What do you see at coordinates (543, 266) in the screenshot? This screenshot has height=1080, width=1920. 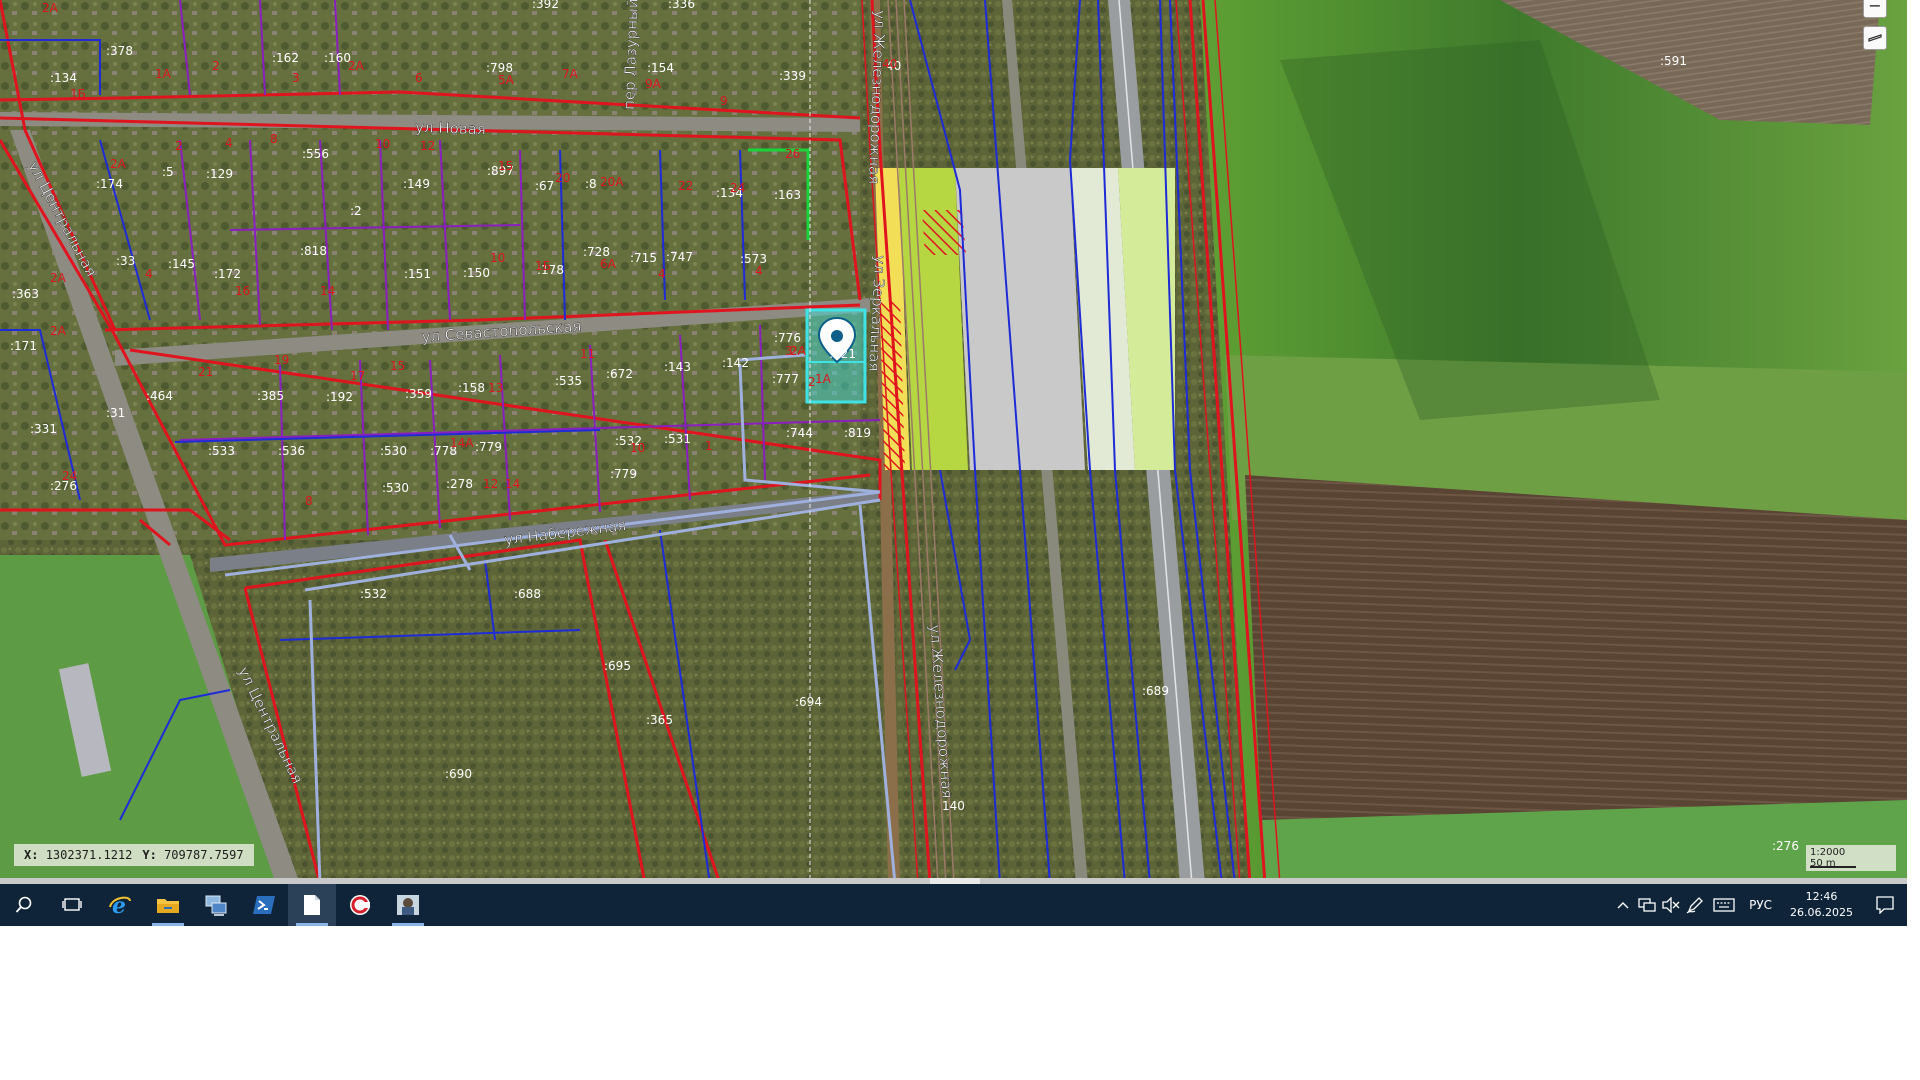 I see `house-number: 1Б` at bounding box center [543, 266].